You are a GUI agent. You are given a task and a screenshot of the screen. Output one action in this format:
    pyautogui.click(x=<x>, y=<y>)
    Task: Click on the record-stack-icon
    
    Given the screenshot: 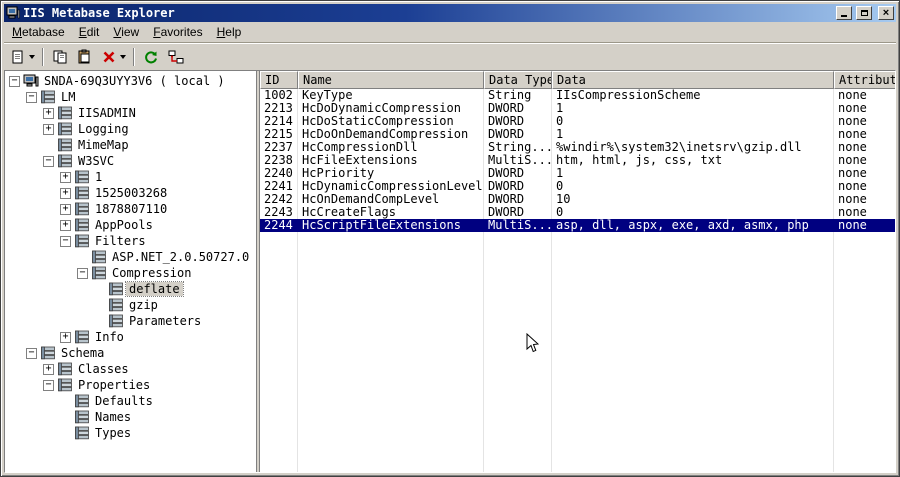 What is the action you would take?
    pyautogui.click(x=83, y=417)
    